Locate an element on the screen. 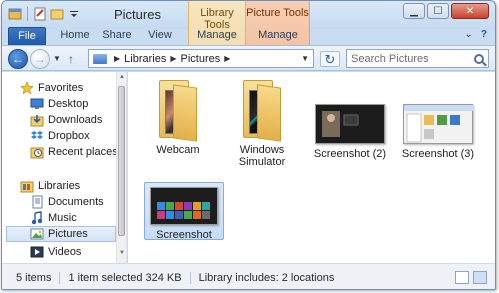  sidebar-item-documents: Documents is located at coordinates (86, 202).